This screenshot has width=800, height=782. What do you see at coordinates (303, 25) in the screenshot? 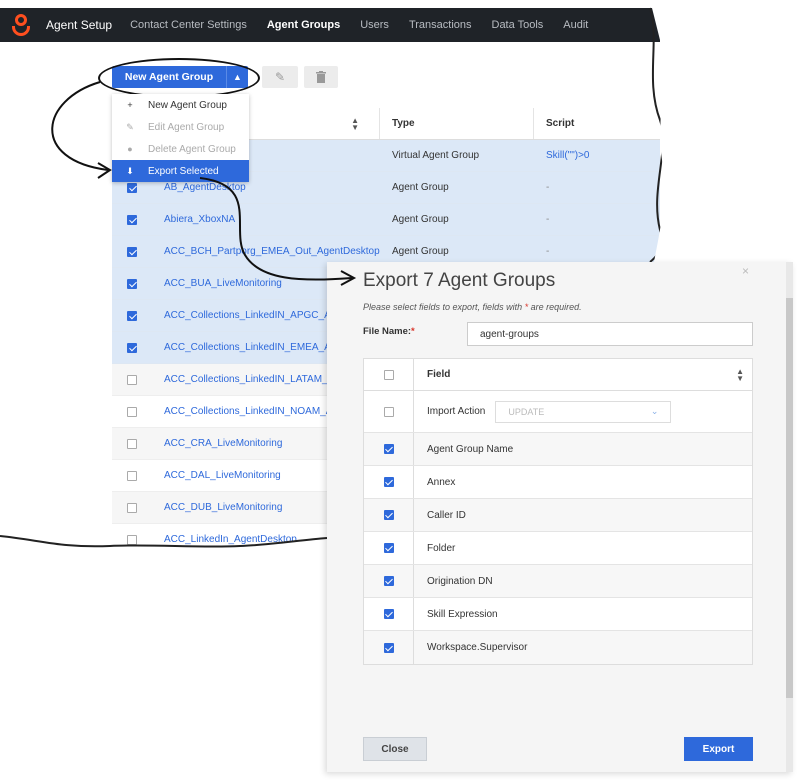
I see `nav-agent-groups: Agent Groups` at bounding box center [303, 25].